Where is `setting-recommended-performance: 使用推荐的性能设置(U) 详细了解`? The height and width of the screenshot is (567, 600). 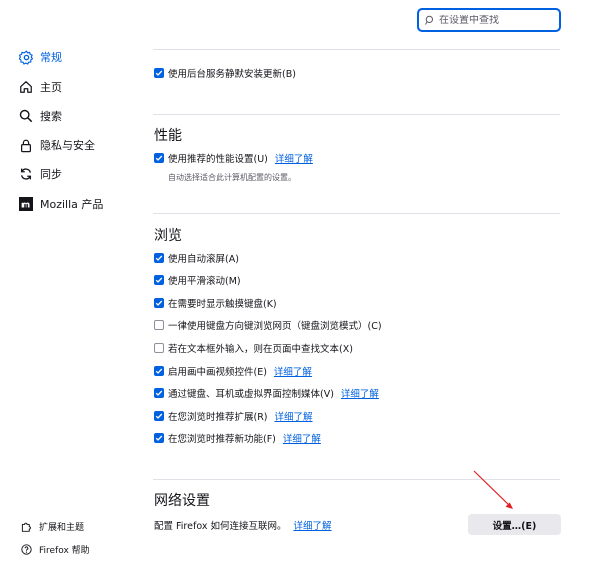
setting-recommended-performance: 使用推荐的性能设置(U) 详细了解 is located at coordinates (233, 158).